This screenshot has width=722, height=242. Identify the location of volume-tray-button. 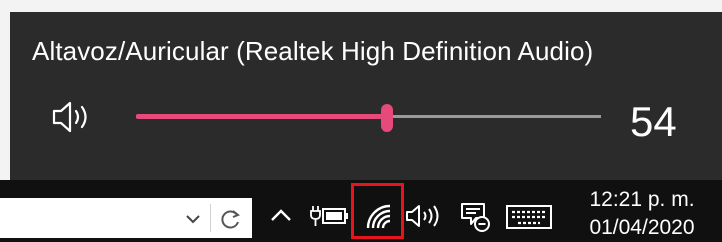
(424, 216).